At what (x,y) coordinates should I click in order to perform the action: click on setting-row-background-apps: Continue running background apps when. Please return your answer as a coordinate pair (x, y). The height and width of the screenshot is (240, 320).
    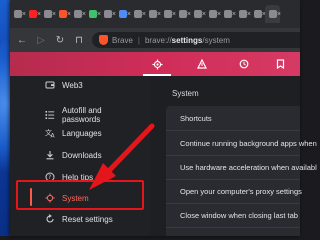
    Looking at the image, I should click on (241, 143).